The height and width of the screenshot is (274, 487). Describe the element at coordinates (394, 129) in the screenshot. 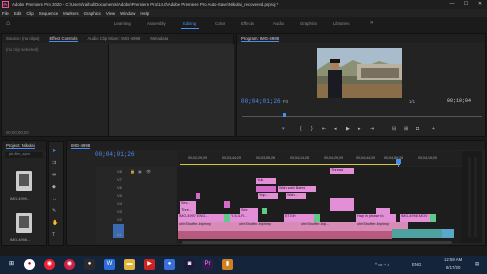

I see `lift-icon: ⊟` at that location.